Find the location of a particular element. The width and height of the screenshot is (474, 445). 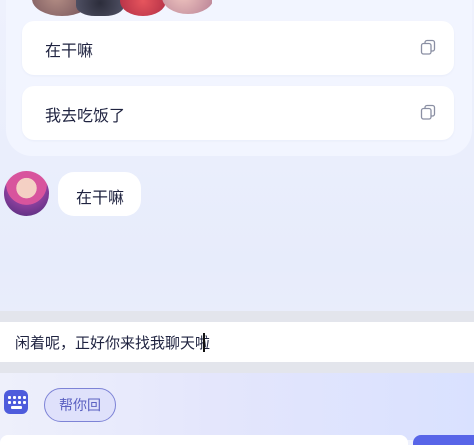

character-avatar is located at coordinates (26, 193).